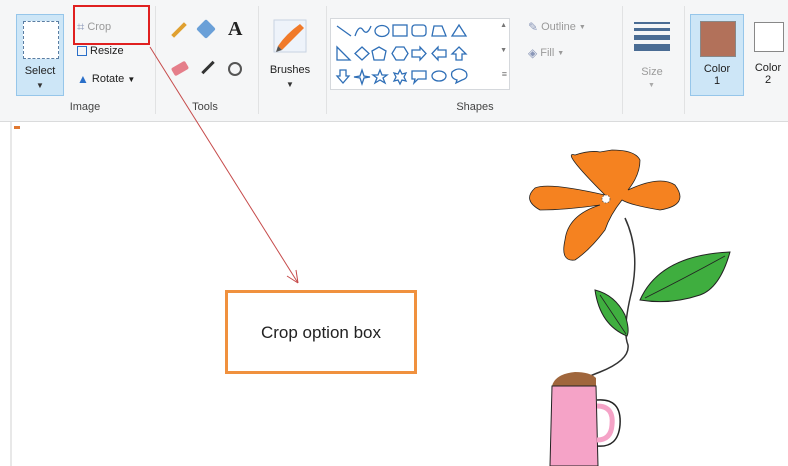 Image resolution: width=788 pixels, height=466 pixels. I want to click on color2-swatch, so click(769, 37).